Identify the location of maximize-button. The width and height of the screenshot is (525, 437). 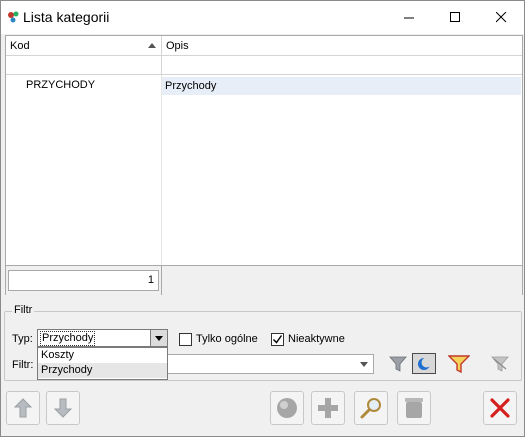
(455, 17).